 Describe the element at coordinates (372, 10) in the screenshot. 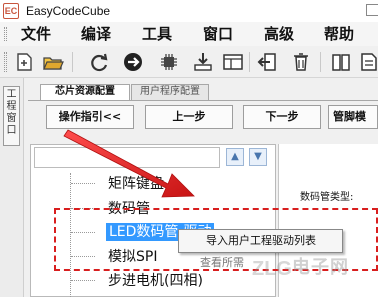

I see `window-control-button` at that location.